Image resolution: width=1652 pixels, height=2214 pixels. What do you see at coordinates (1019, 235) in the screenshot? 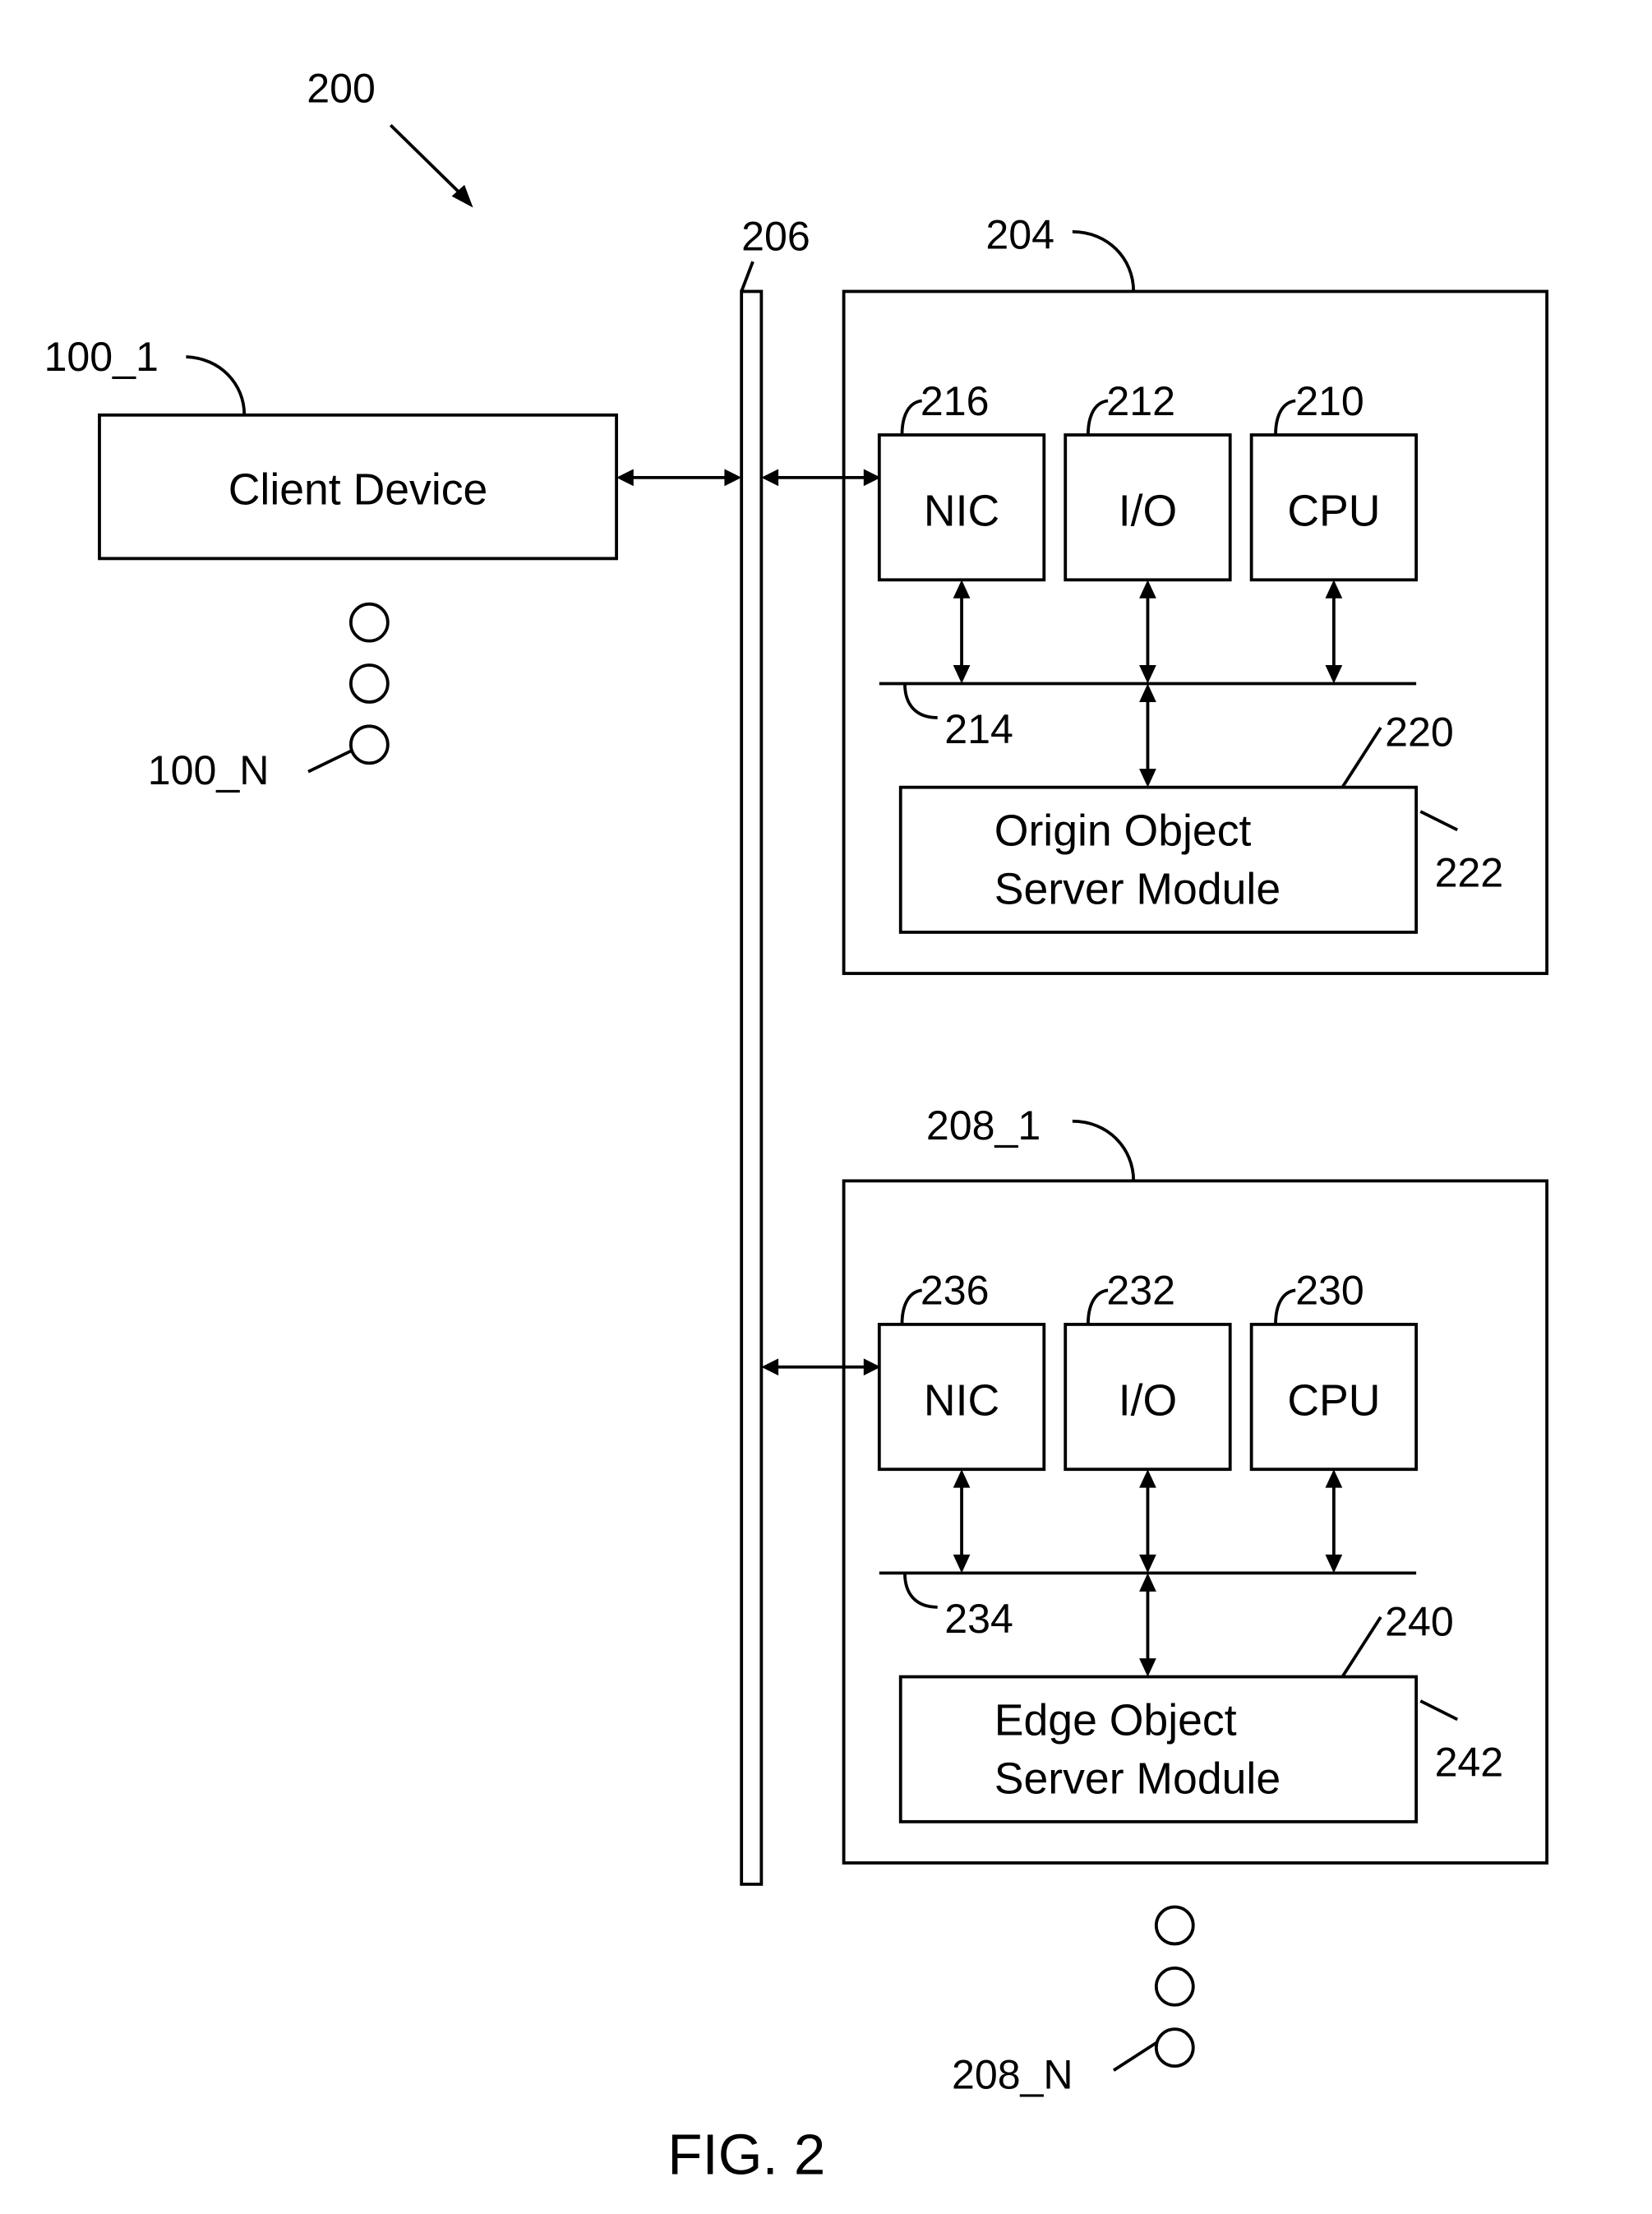
I see `origin-server-ref-label: 204` at bounding box center [1019, 235].